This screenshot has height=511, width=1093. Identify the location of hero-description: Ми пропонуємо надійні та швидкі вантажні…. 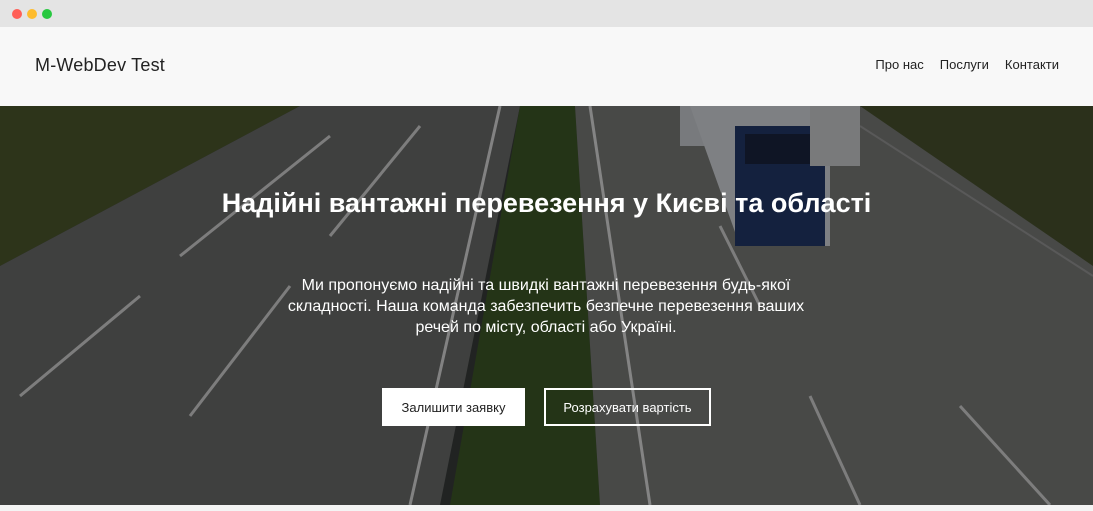
(546, 306).